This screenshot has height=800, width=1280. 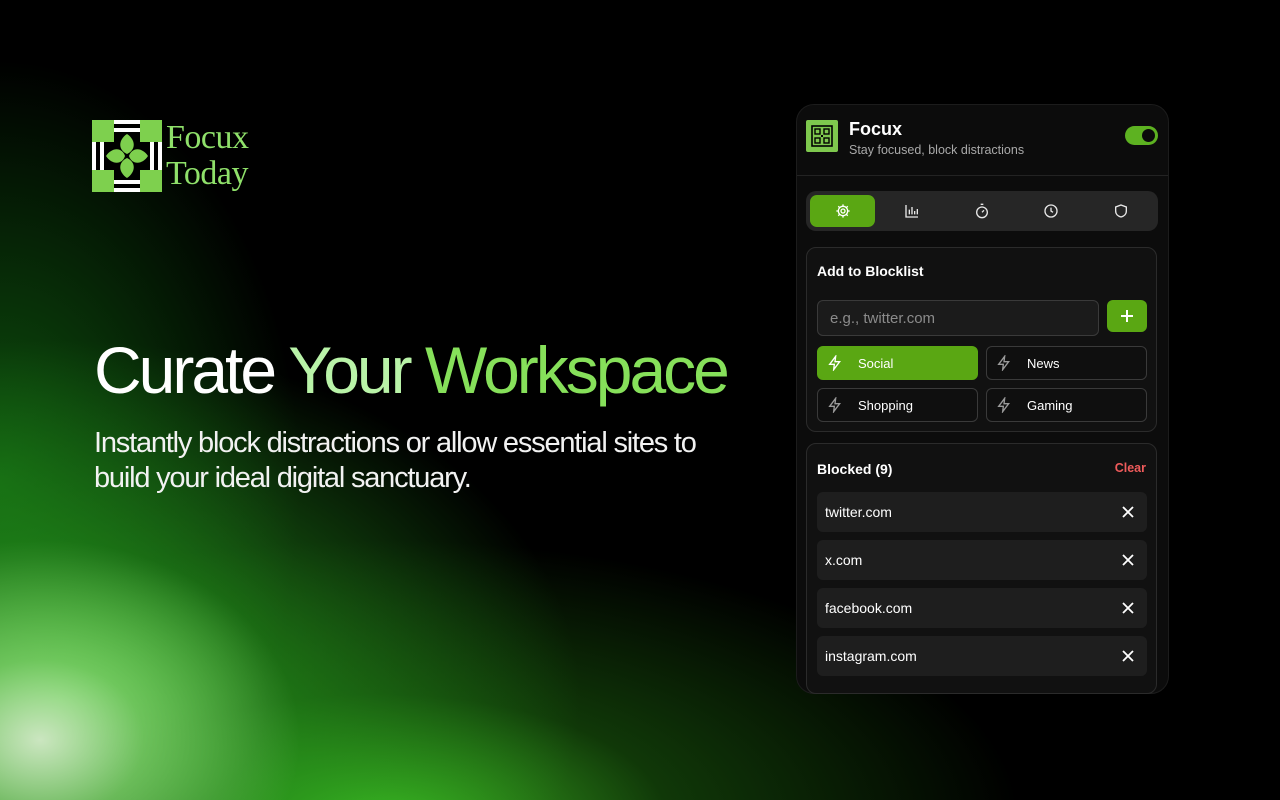 What do you see at coordinates (982, 512) in the screenshot?
I see `blocked-site-row: twitter.com` at bounding box center [982, 512].